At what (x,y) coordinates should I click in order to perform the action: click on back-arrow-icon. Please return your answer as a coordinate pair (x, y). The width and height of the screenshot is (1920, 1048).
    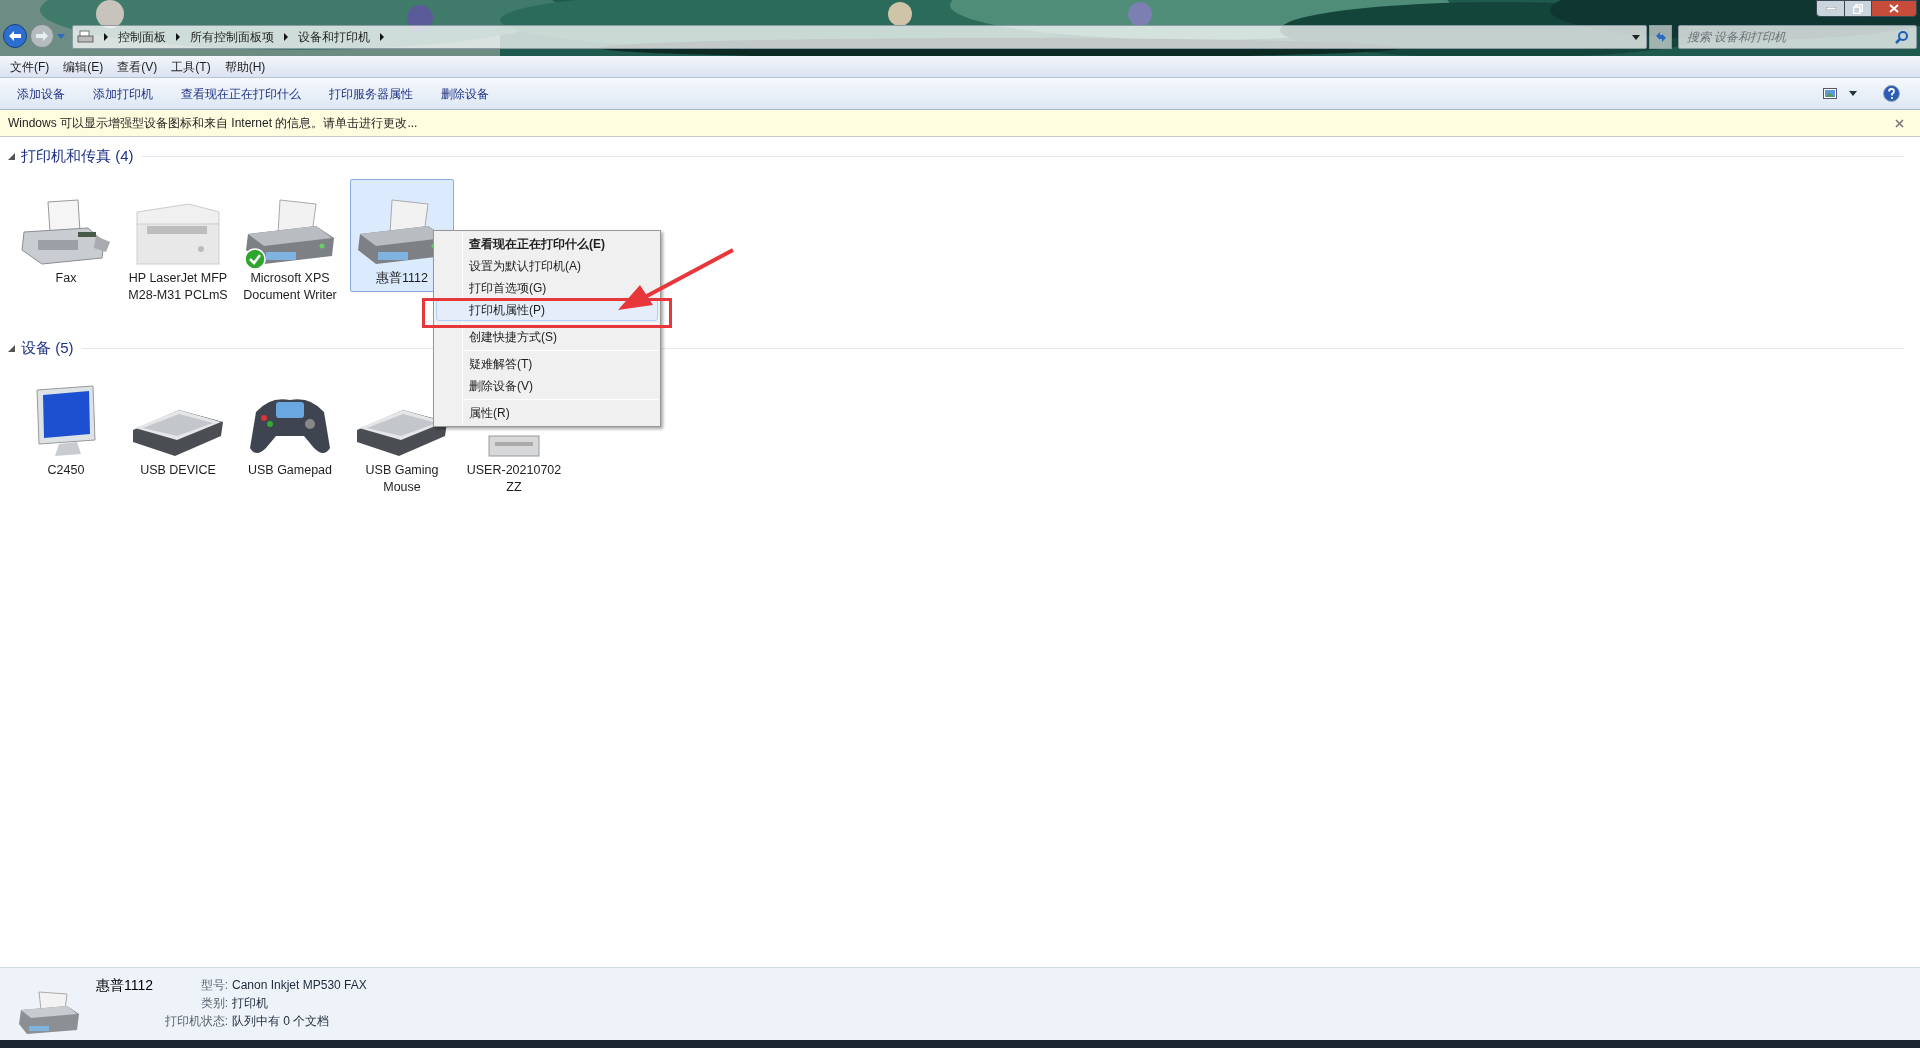
    Looking at the image, I should click on (15, 36).